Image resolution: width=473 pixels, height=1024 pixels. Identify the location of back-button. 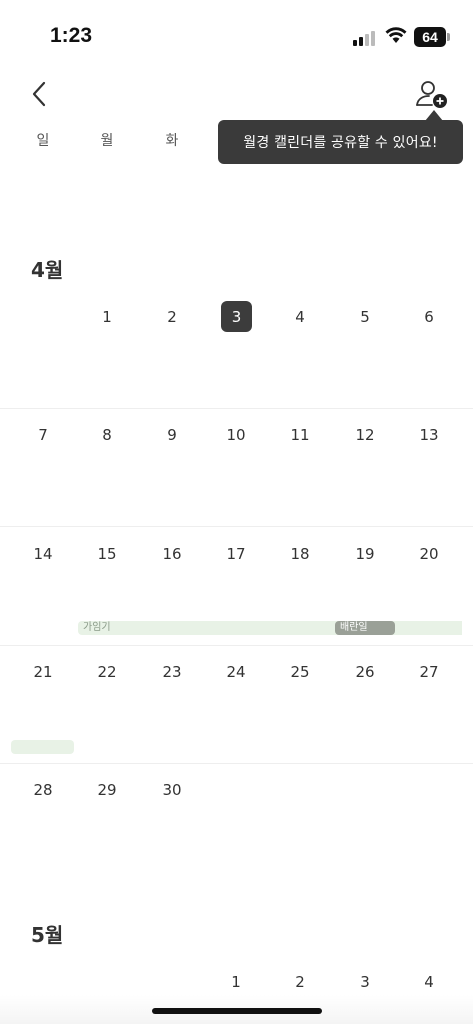
(40, 94).